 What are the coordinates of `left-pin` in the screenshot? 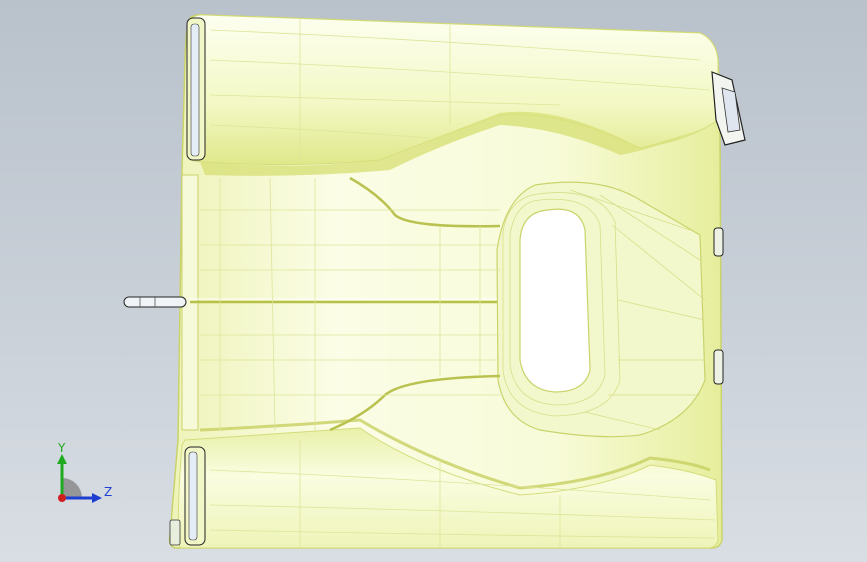 It's located at (155, 302).